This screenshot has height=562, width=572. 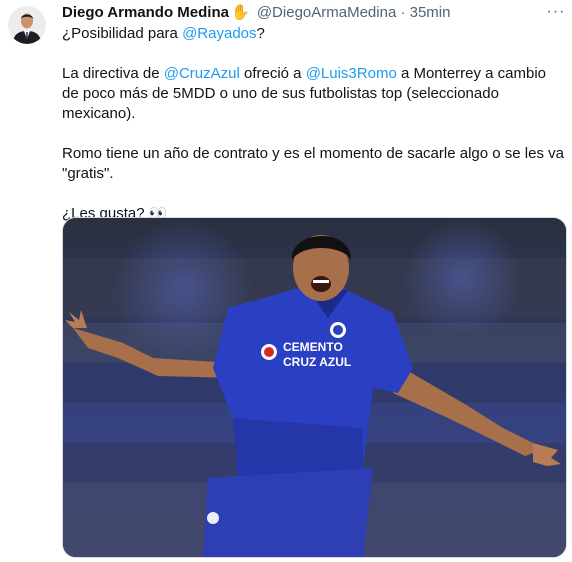 I want to click on raised-hand-icon: ✋, so click(x=240, y=12).